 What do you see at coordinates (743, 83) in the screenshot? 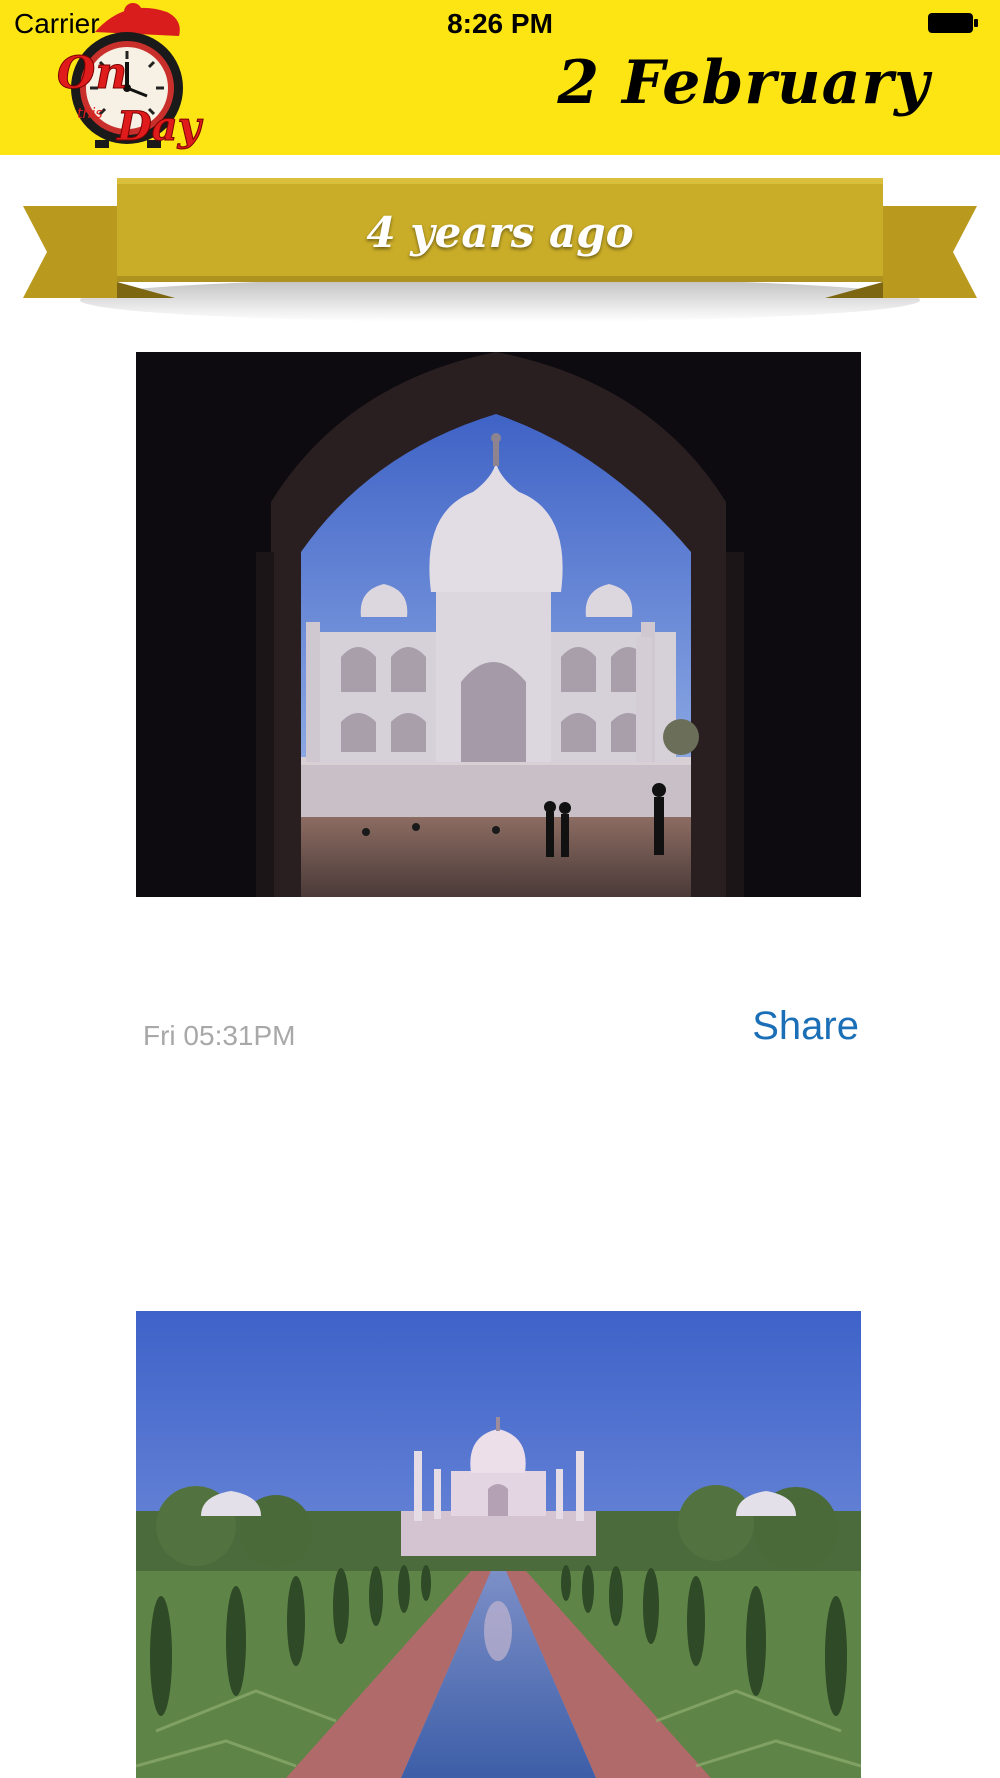
I see `date-title: 2 February` at bounding box center [743, 83].